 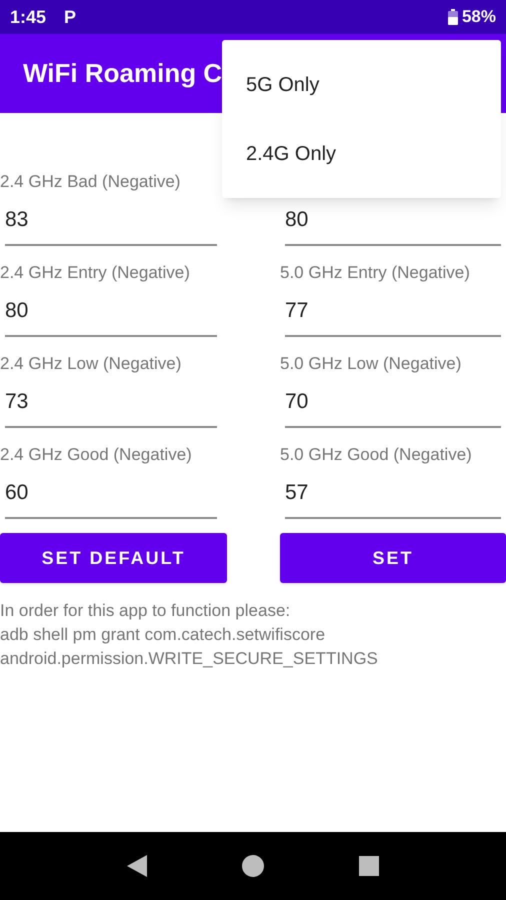 What do you see at coordinates (146, 611) in the screenshot?
I see `instruction-line: In order for this app to function please:` at bounding box center [146, 611].